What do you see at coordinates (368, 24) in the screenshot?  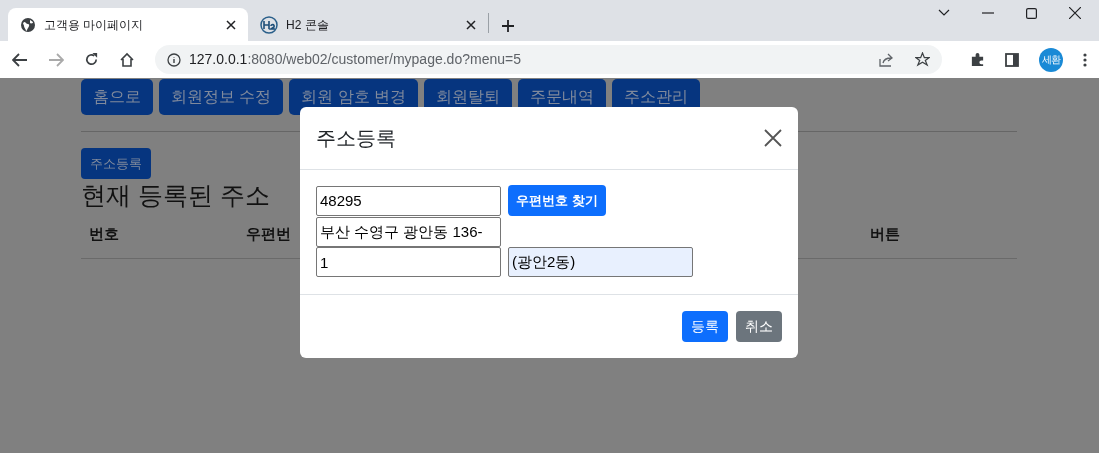 I see `browser-tab: H2 콘솔` at bounding box center [368, 24].